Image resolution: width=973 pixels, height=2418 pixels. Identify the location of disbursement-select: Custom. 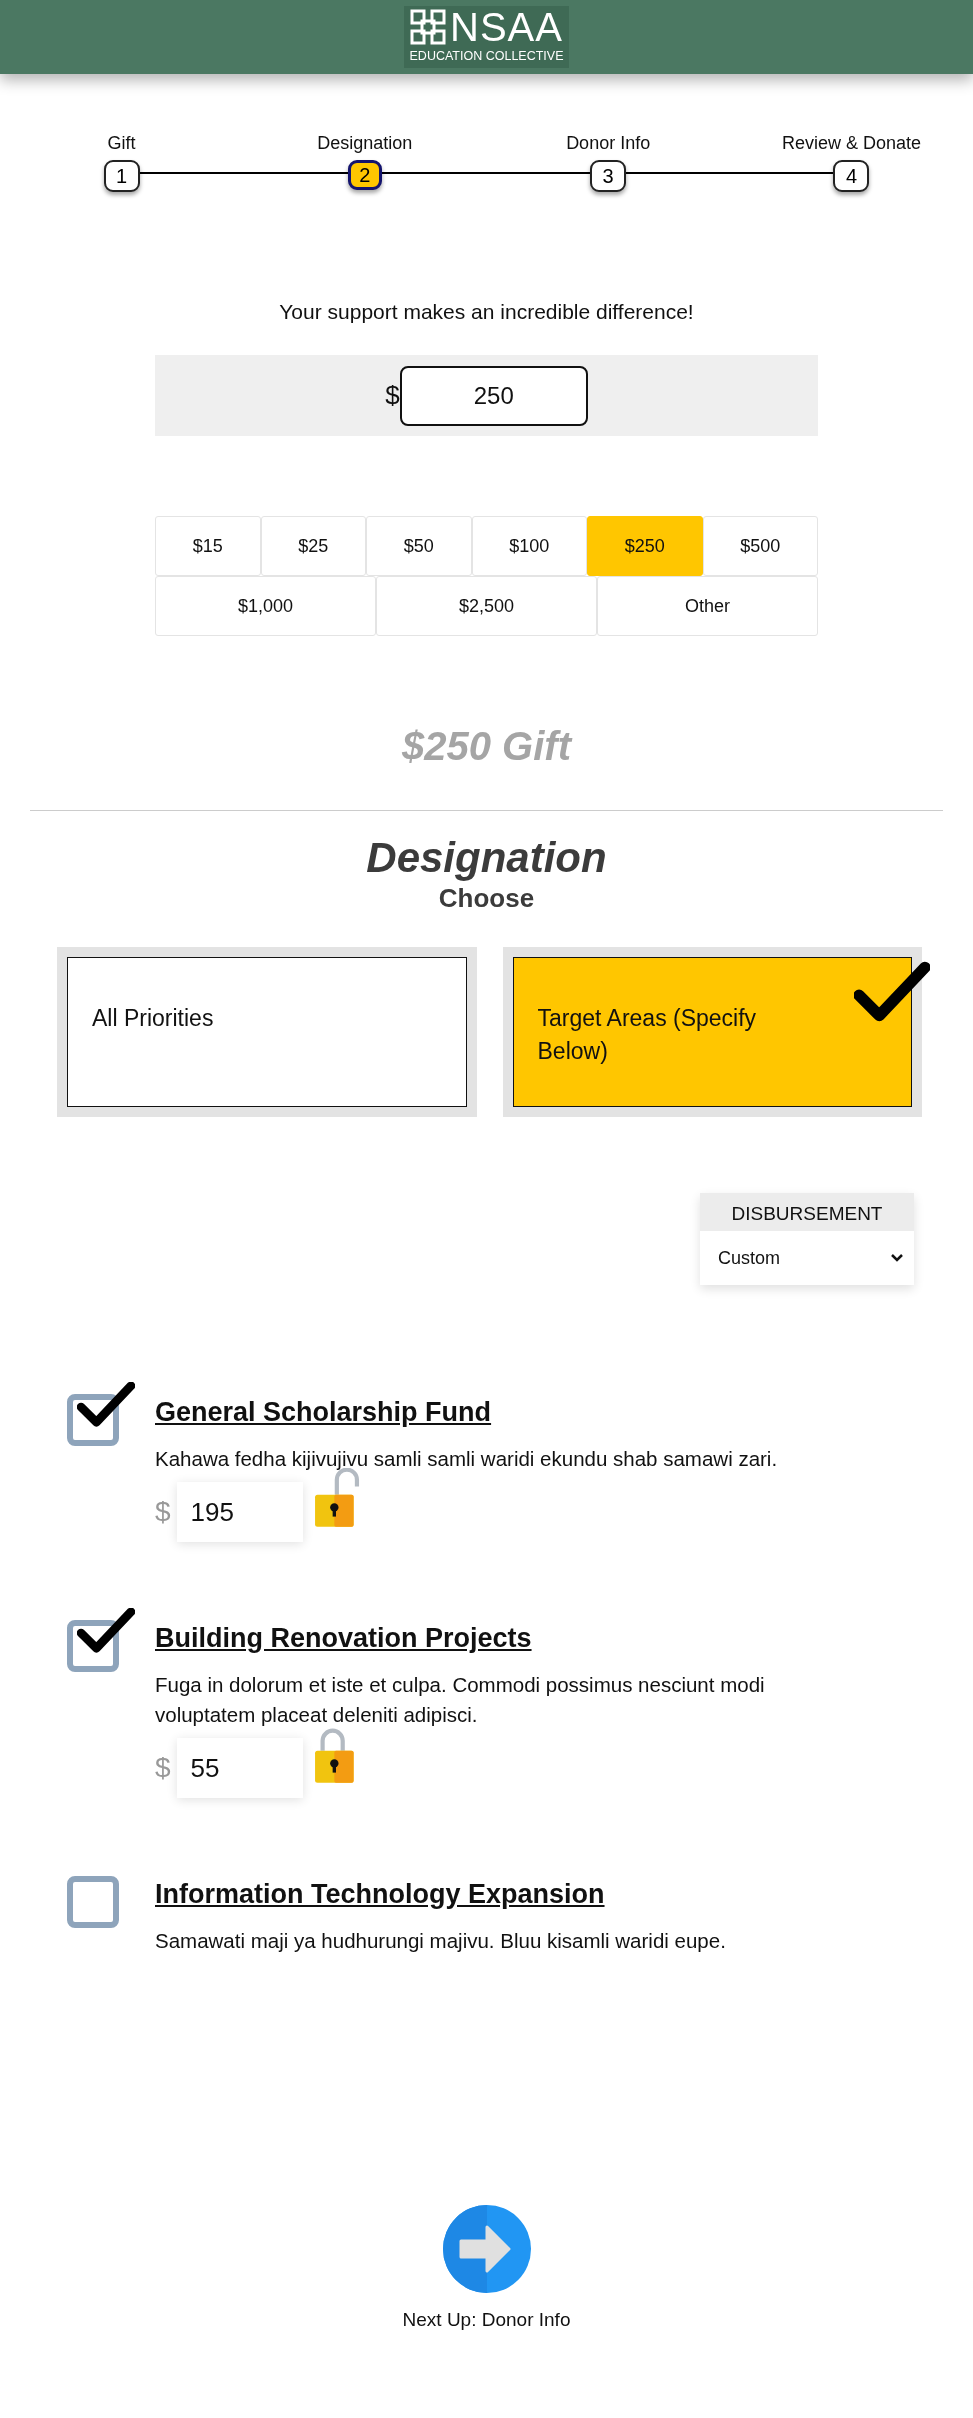
(807, 1258).